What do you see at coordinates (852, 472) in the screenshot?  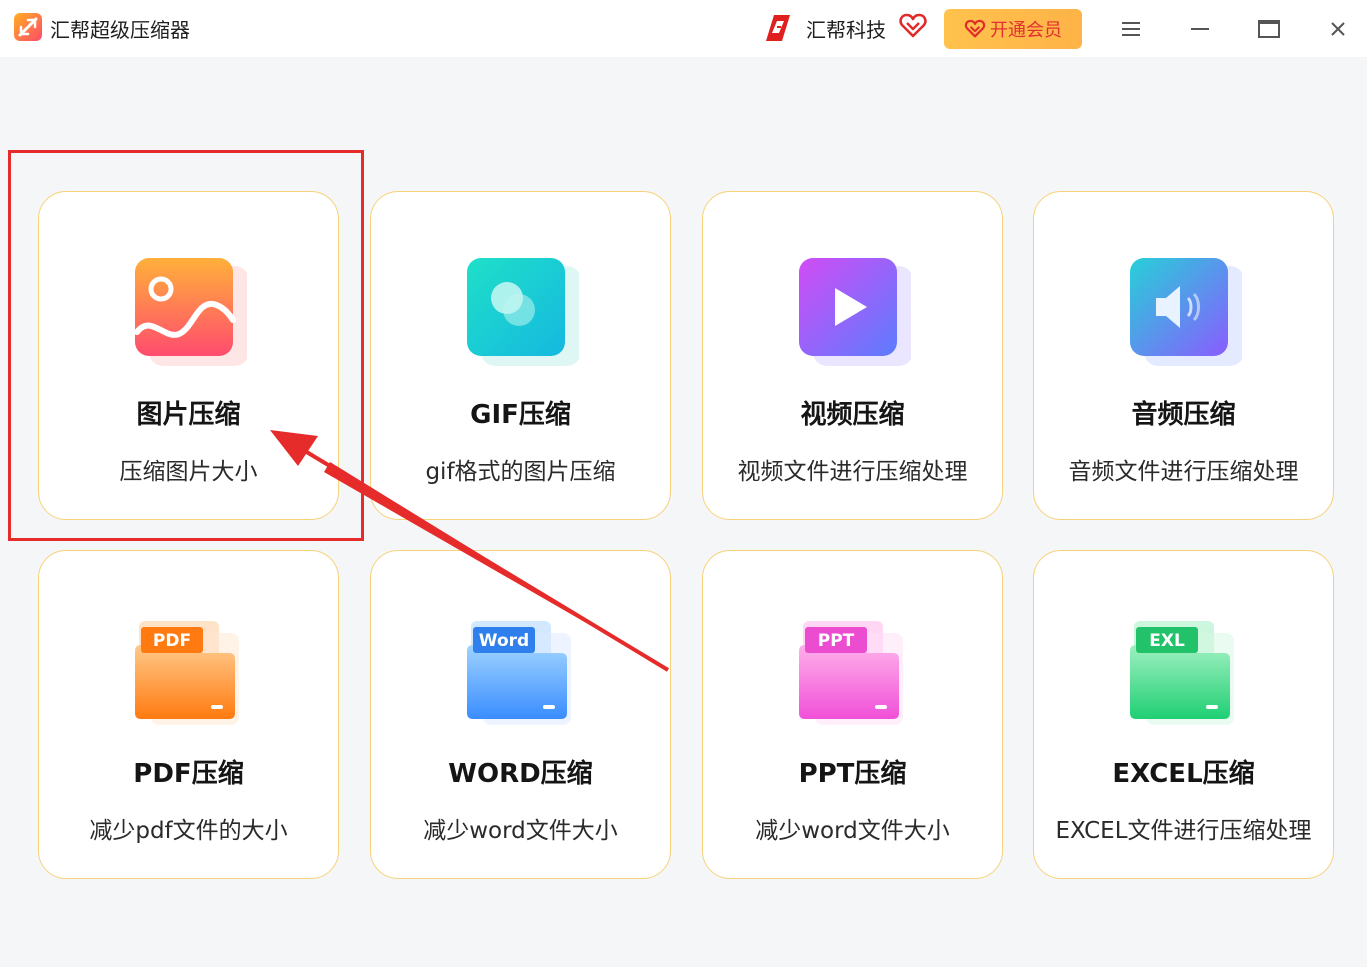 I see `card-description: 视频文件进行压缩处理` at bounding box center [852, 472].